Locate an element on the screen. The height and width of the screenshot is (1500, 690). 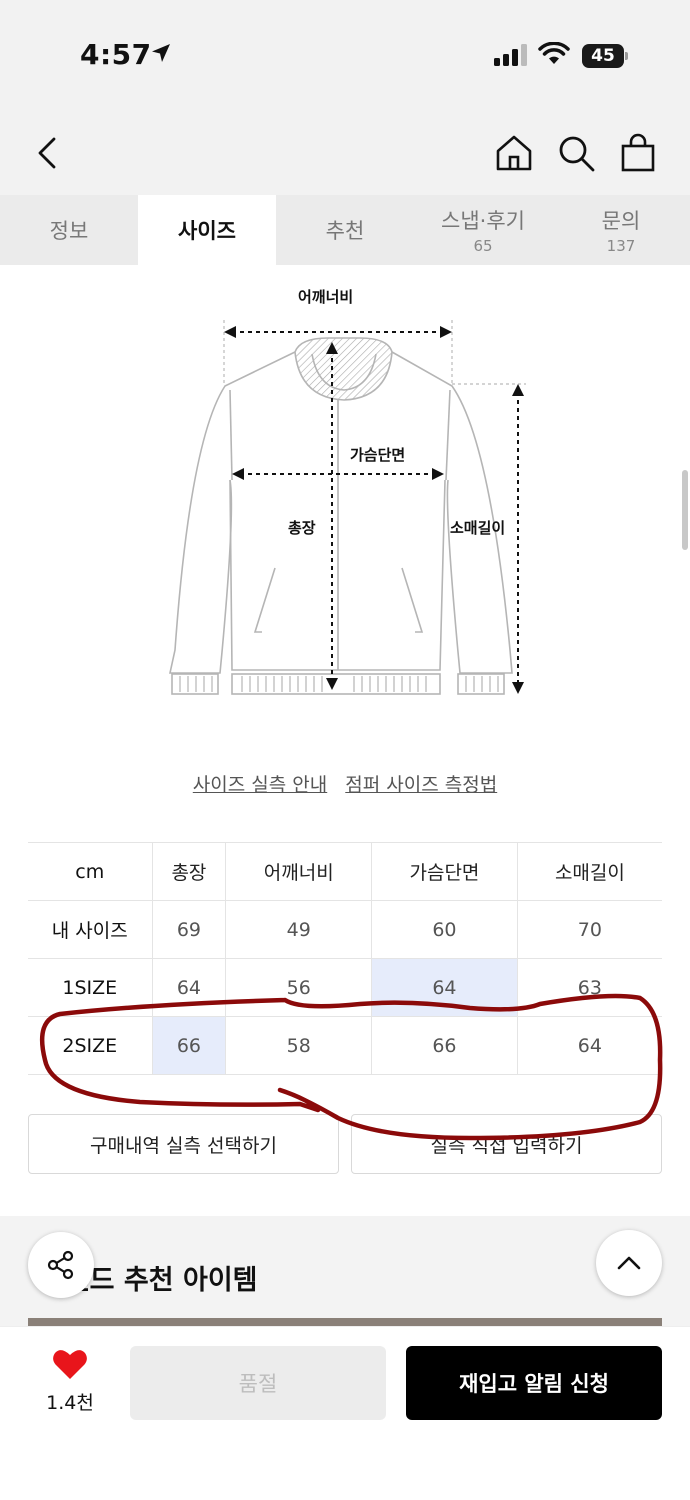
tab-size: 사이즈 is located at coordinates (207, 230).